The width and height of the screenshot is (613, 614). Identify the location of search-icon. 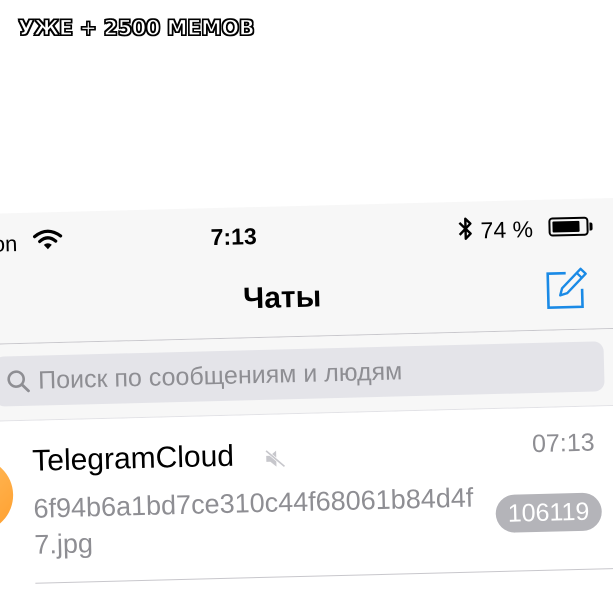
(18, 385).